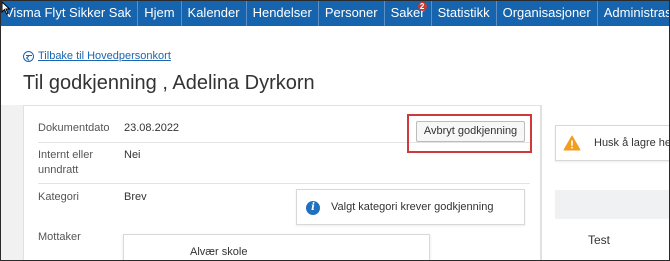  Describe the element at coordinates (599, 240) in the screenshot. I see `right-panel-test-label: Test` at that location.